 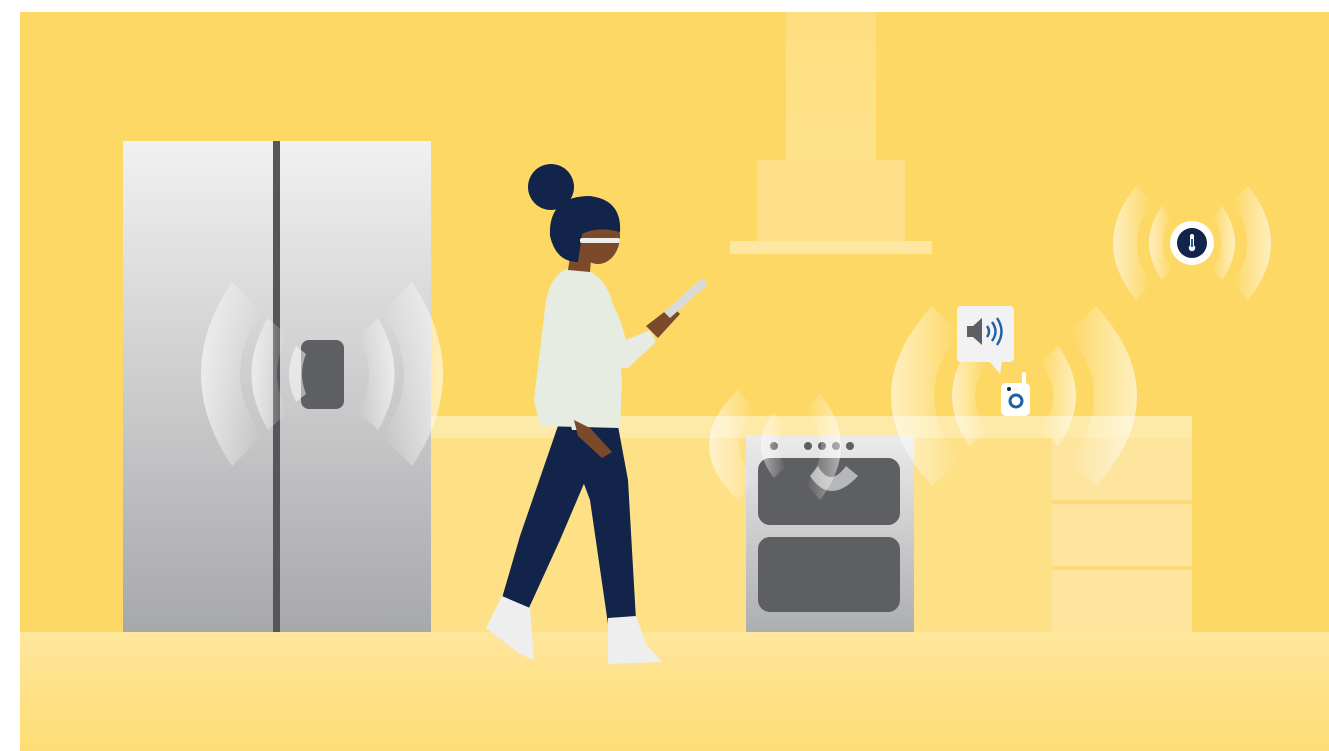 What do you see at coordinates (322, 374) in the screenshot?
I see `fridge-sensor-panel` at bounding box center [322, 374].